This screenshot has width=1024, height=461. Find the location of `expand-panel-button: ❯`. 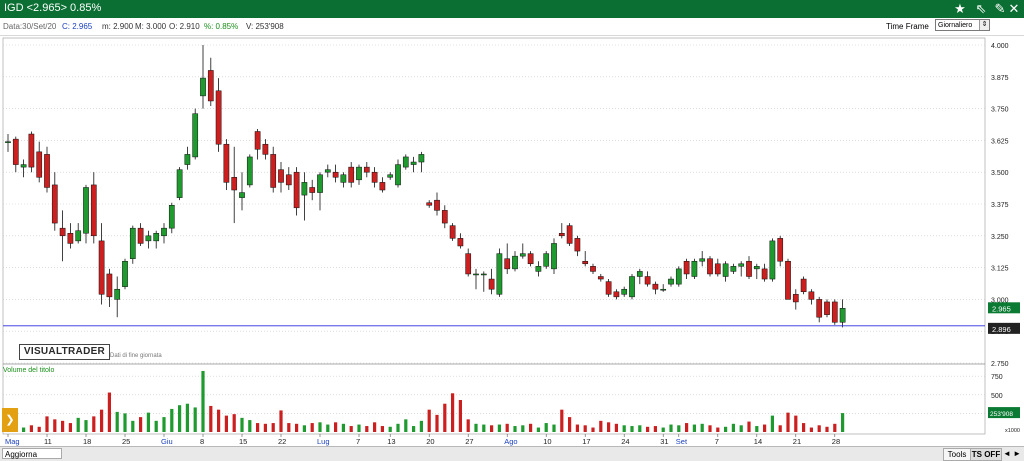

expand-panel-button: ❯ is located at coordinates (10, 420).